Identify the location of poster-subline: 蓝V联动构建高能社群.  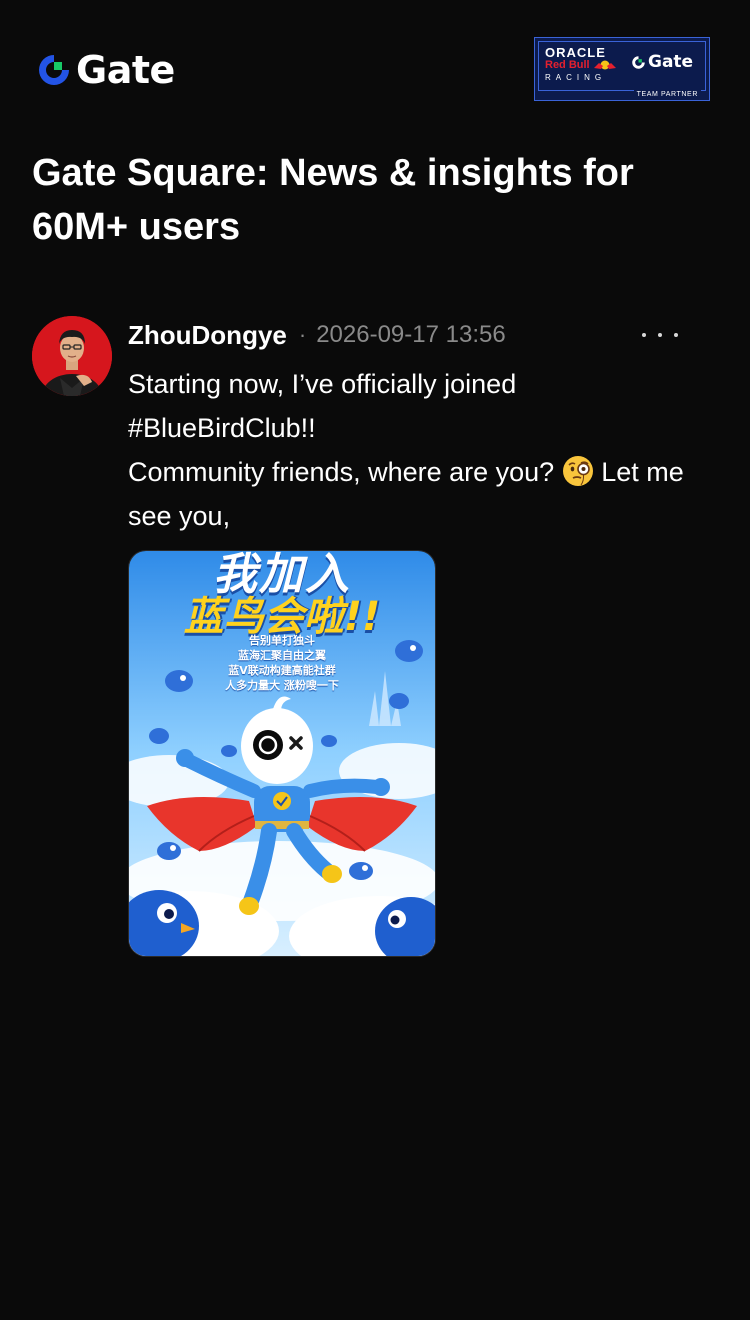
(282, 670).